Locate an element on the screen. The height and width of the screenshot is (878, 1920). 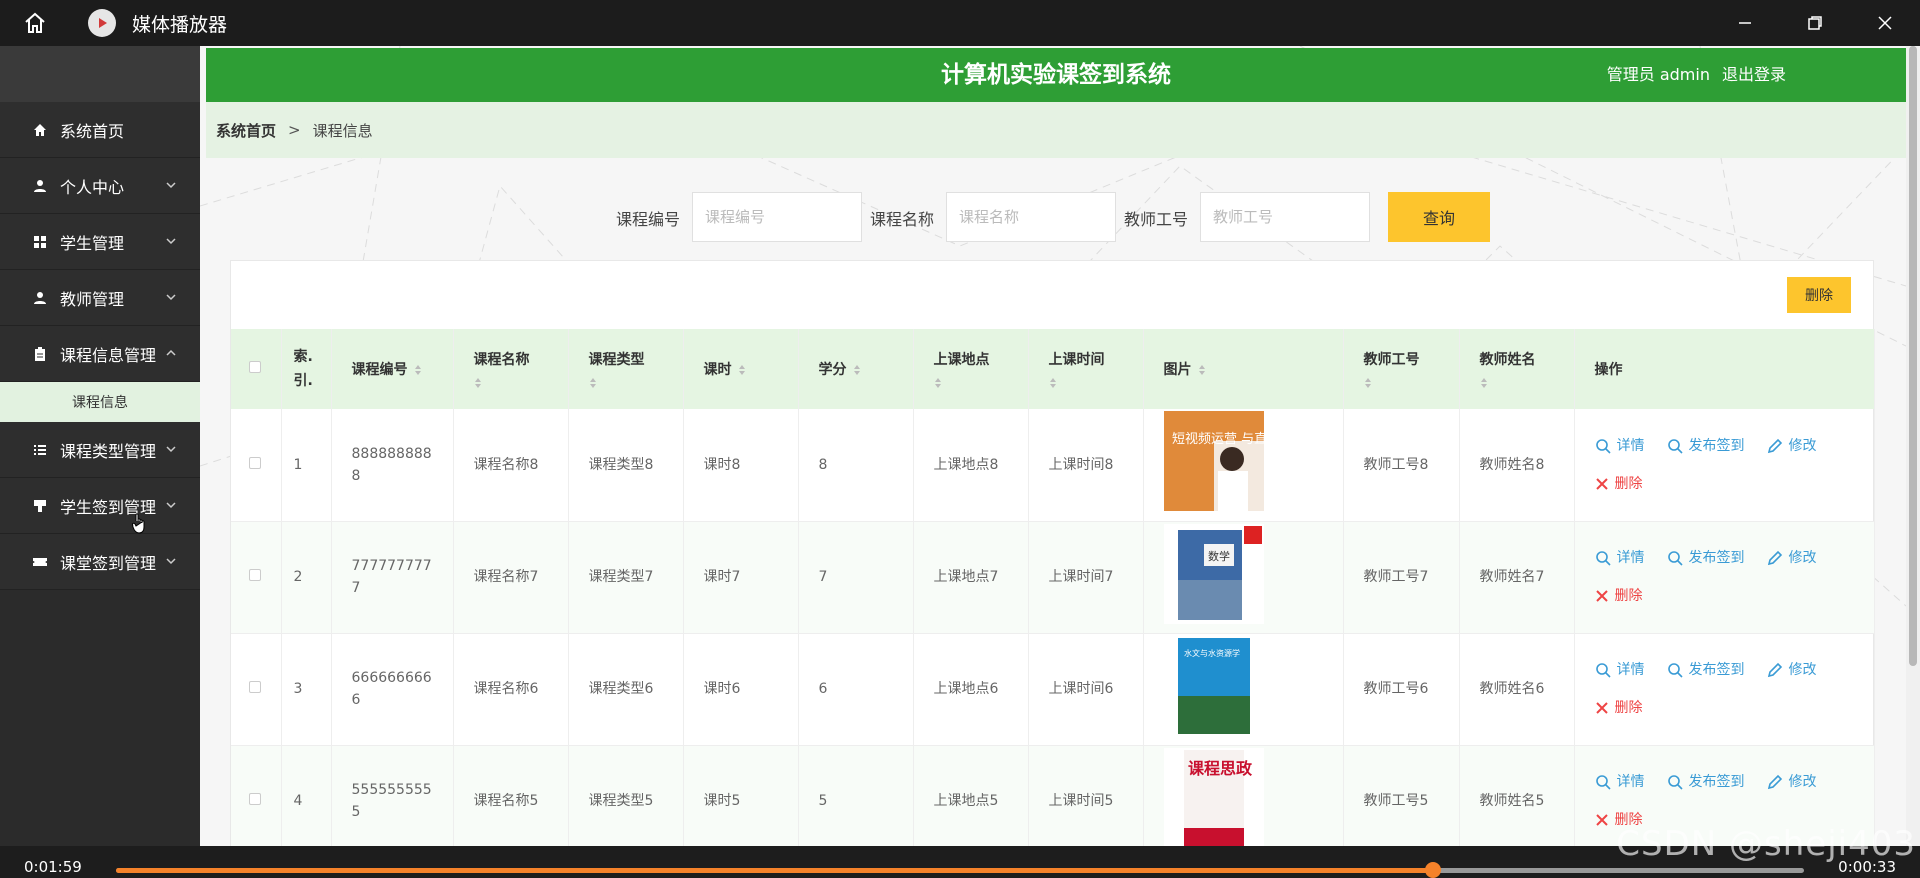
elapsed-time: 0:01:59 is located at coordinates (53, 867).